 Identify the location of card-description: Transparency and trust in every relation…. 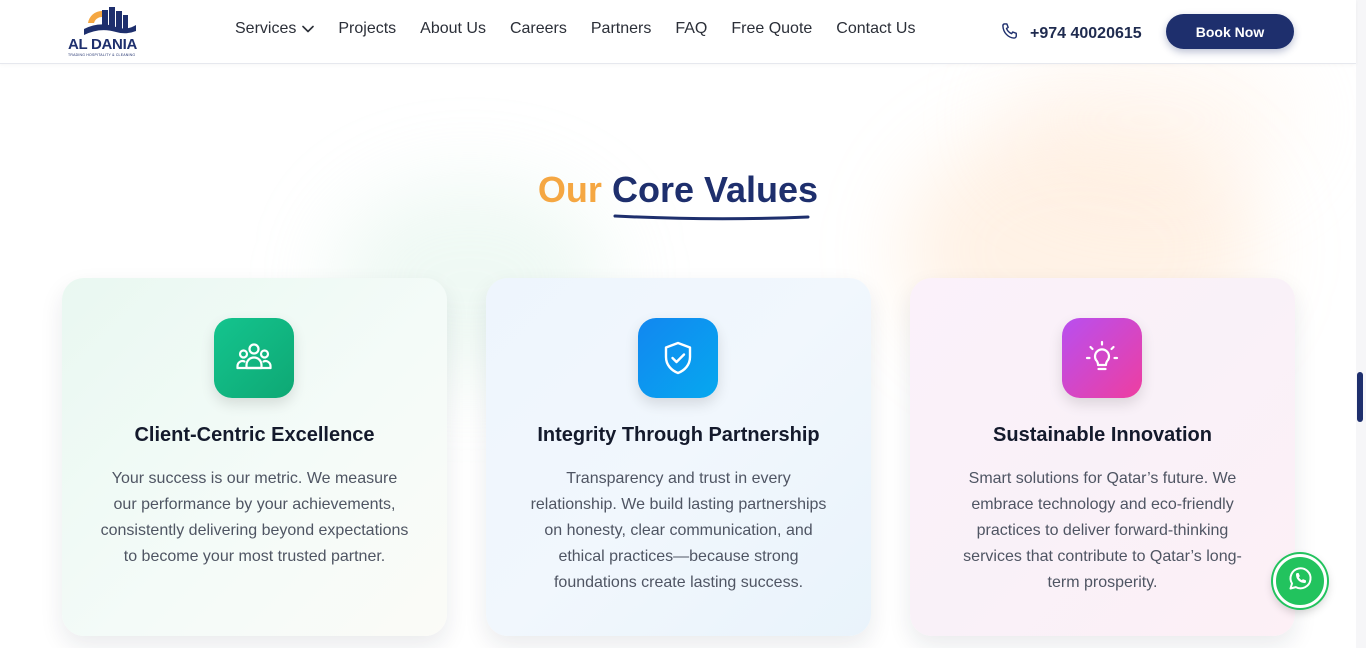
(678, 530).